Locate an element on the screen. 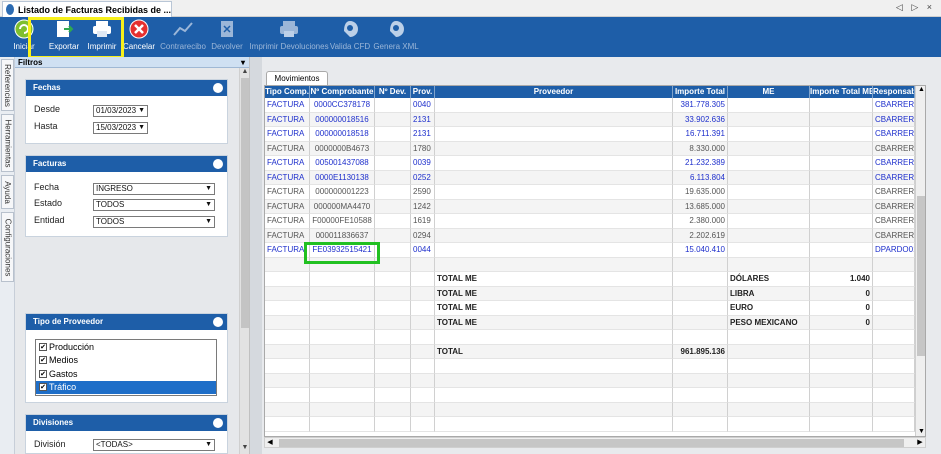 This screenshot has height=454, width=941. side-tab-configuraciones: Configuraciones is located at coordinates (7, 247).